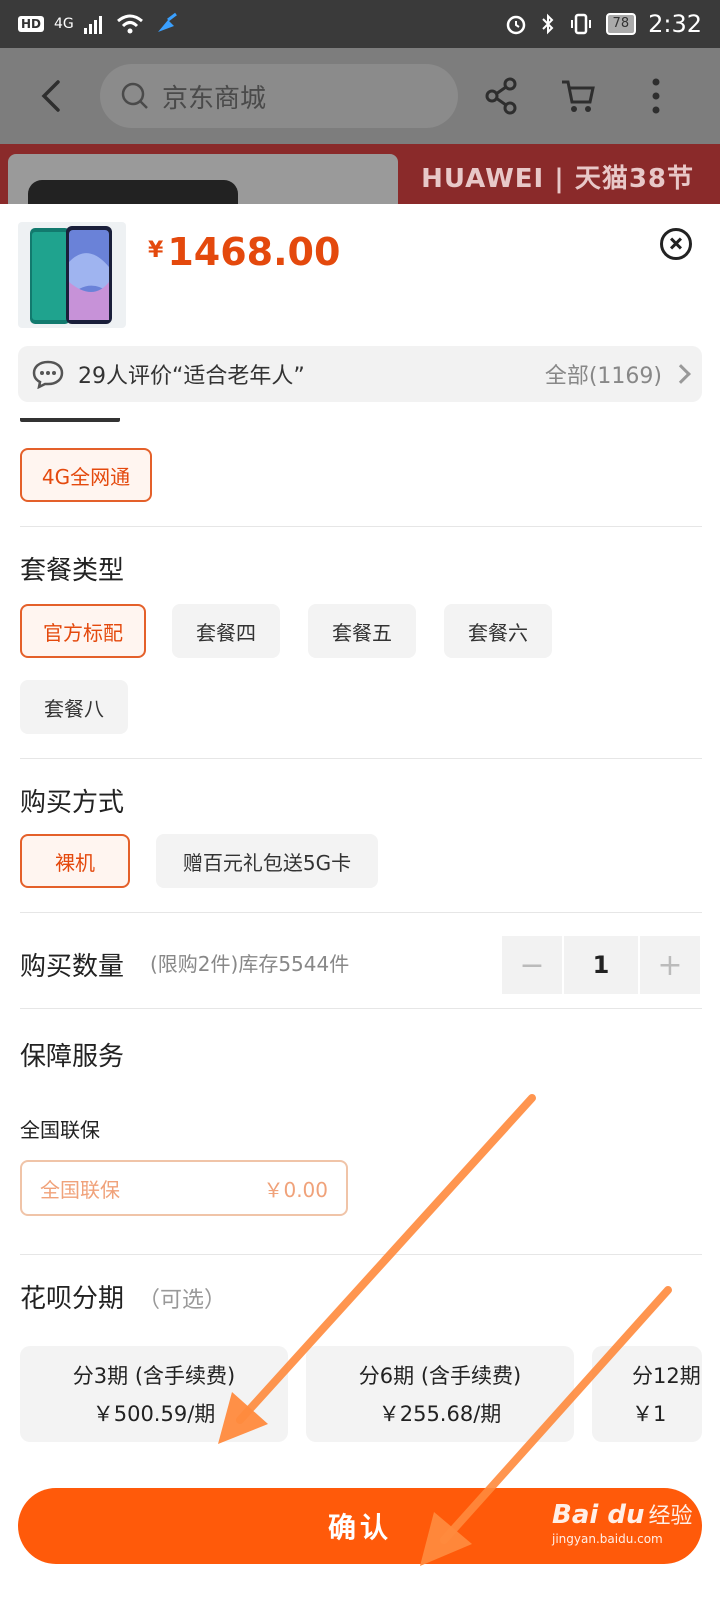 The width and height of the screenshot is (720, 1600). I want to click on price-symbol: ¥, so click(156, 250).